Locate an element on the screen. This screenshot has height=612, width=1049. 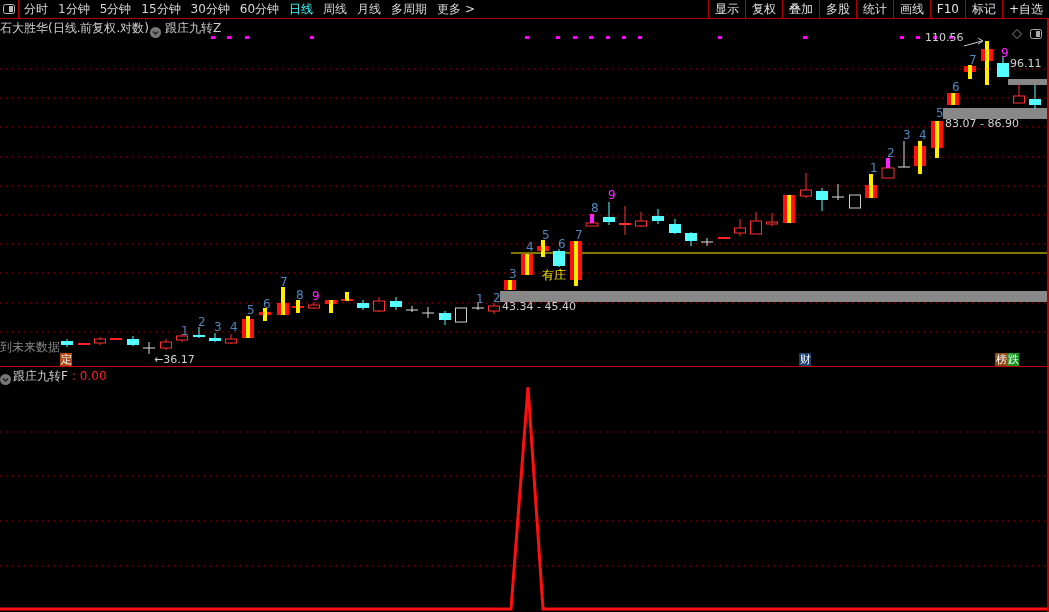
warning-text: 到未来数据 is located at coordinates (30, 347).